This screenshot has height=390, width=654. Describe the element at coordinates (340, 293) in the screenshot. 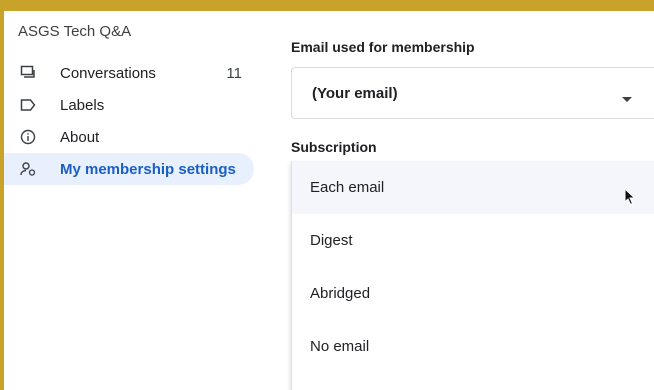

I see `option-label: Abridged` at that location.